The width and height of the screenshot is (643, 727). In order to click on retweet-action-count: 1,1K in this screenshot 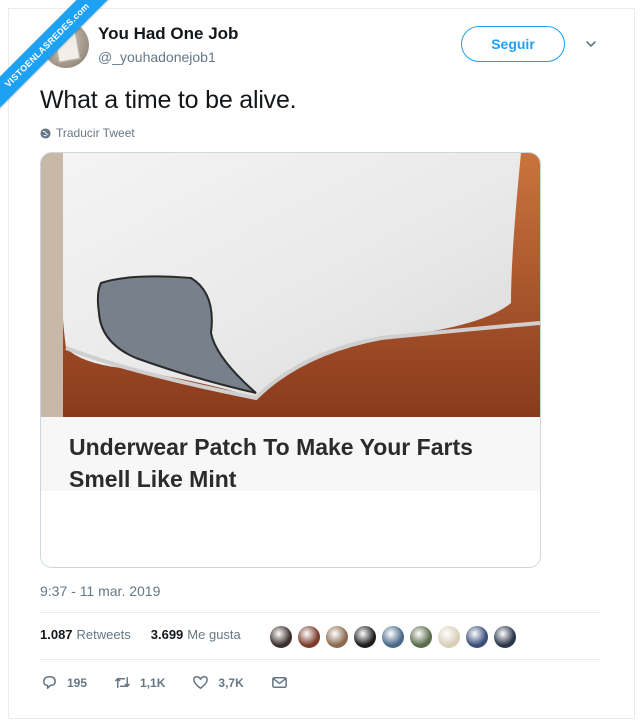, I will do `click(153, 682)`.